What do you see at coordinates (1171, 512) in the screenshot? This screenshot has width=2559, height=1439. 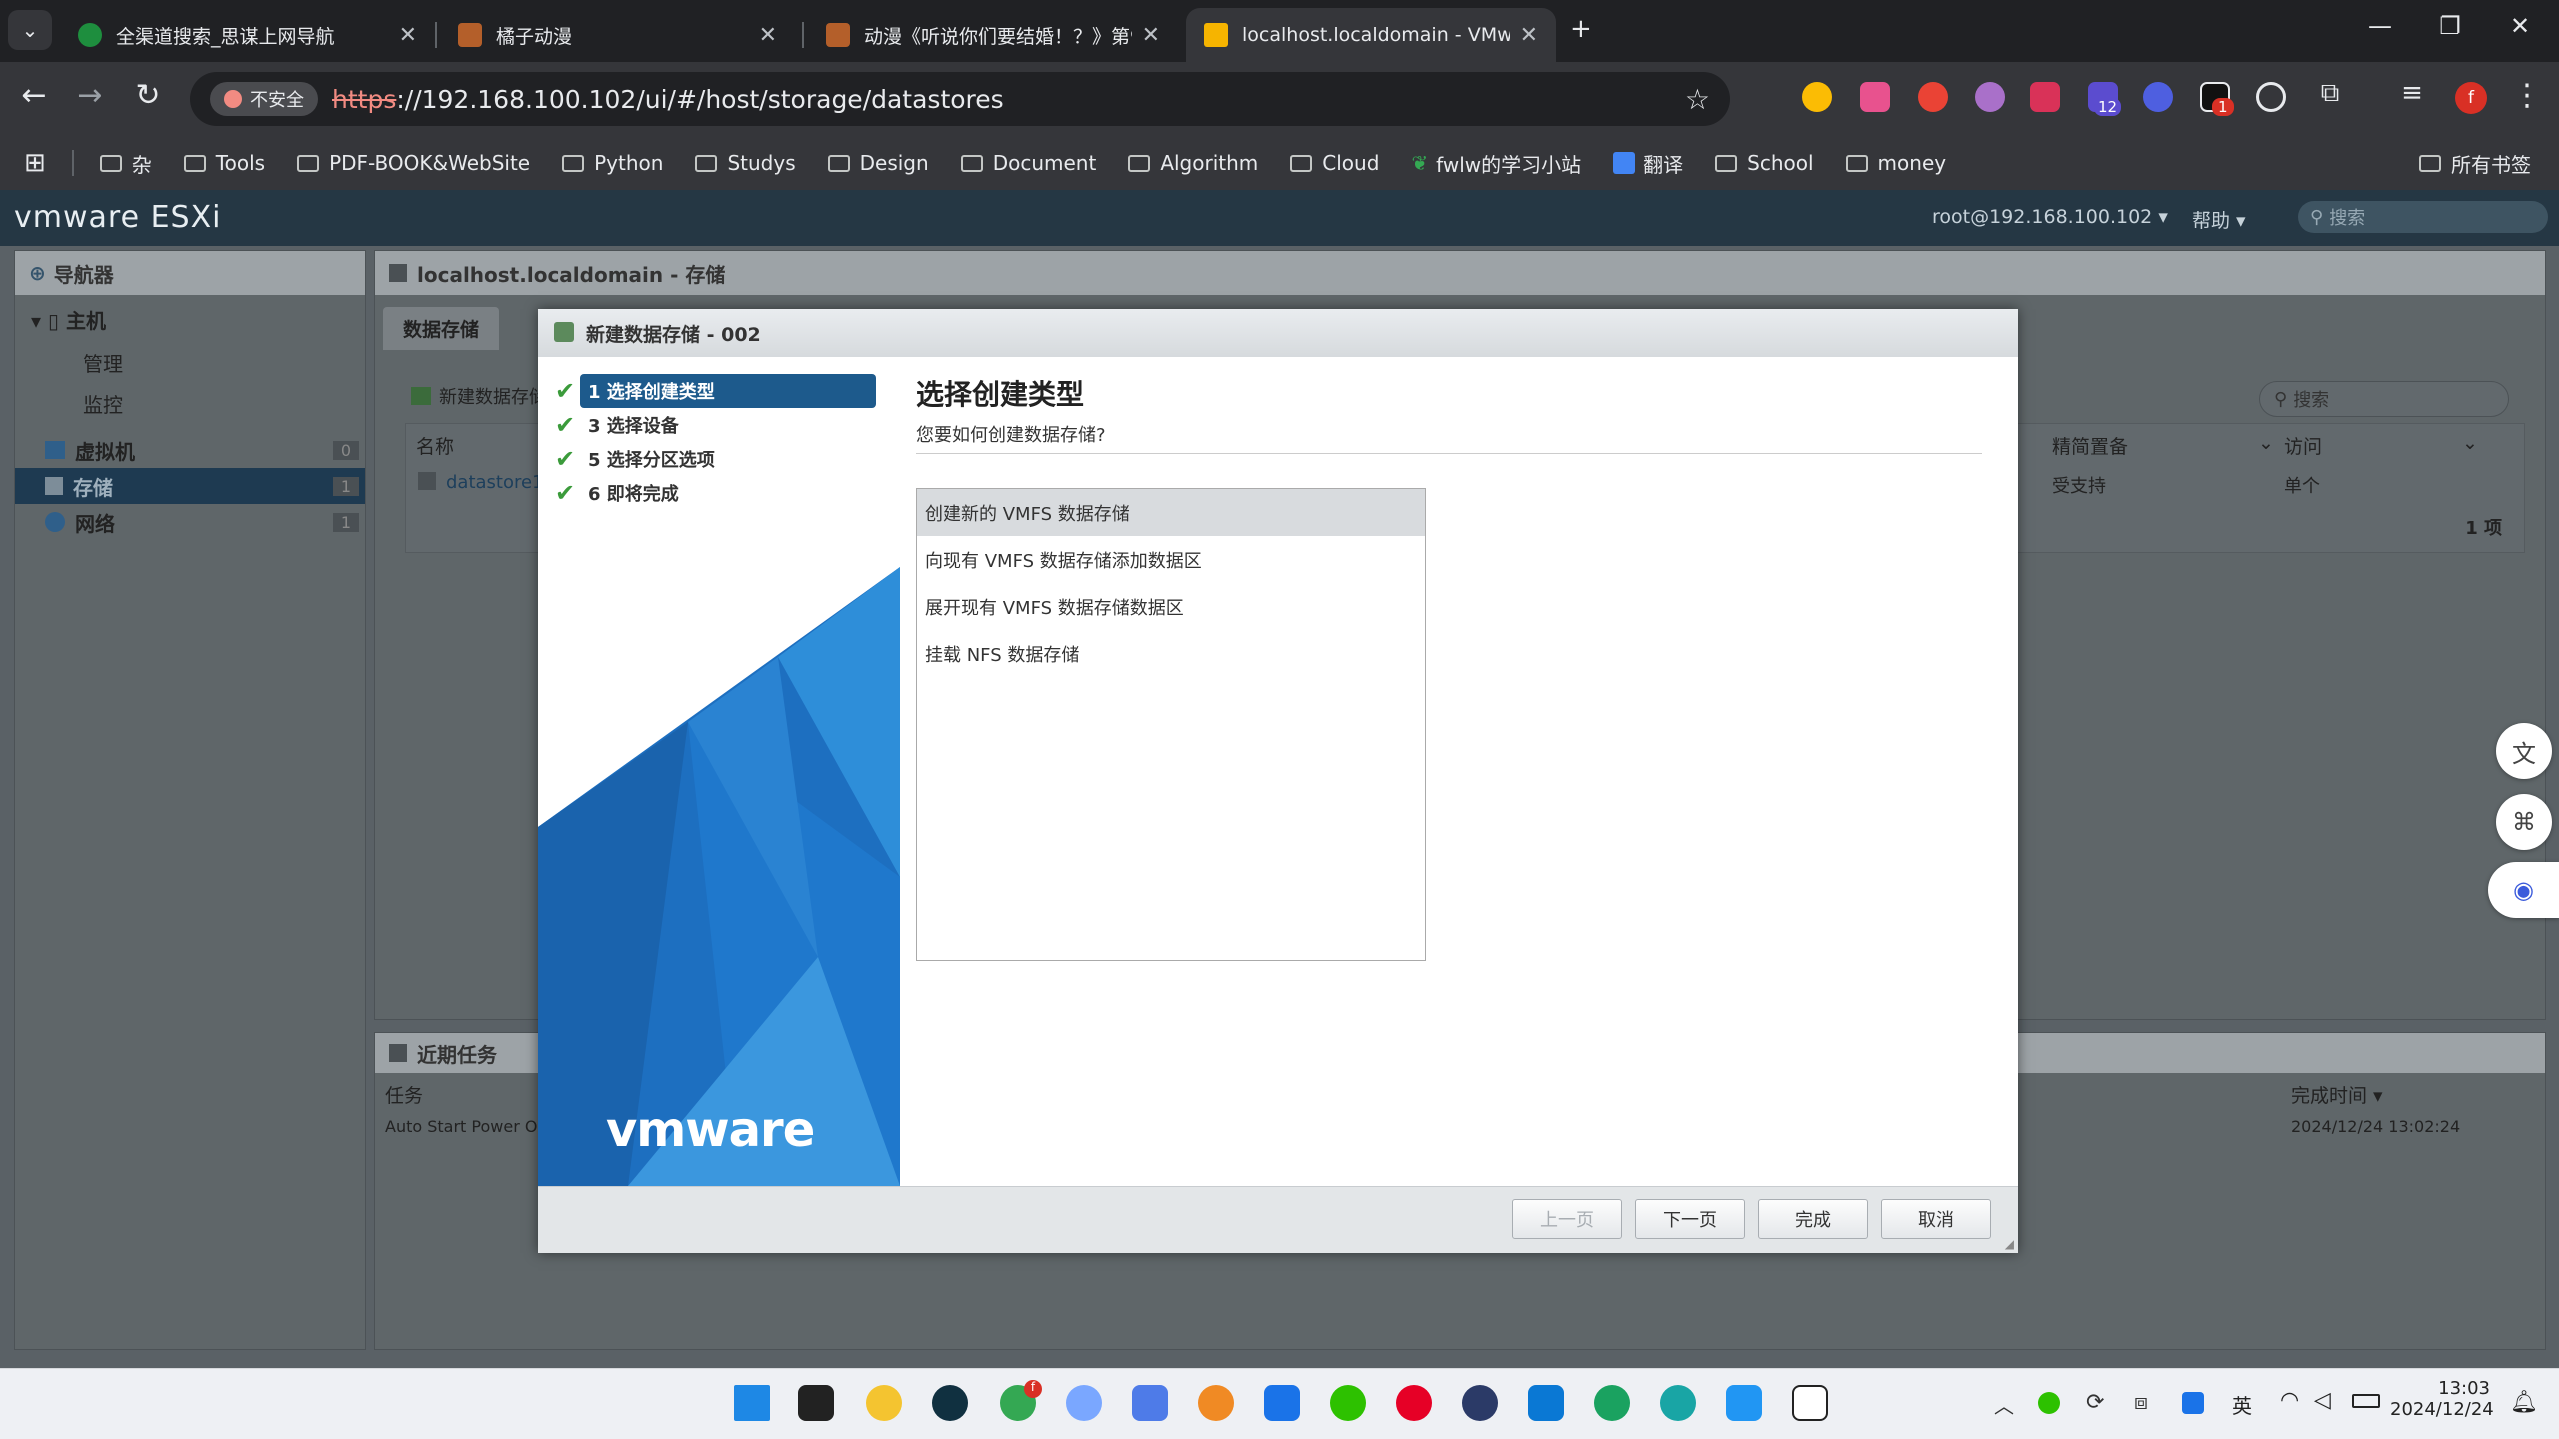 I see `option-create-vmfs: 创建新的 VMFS 数据存储` at bounding box center [1171, 512].